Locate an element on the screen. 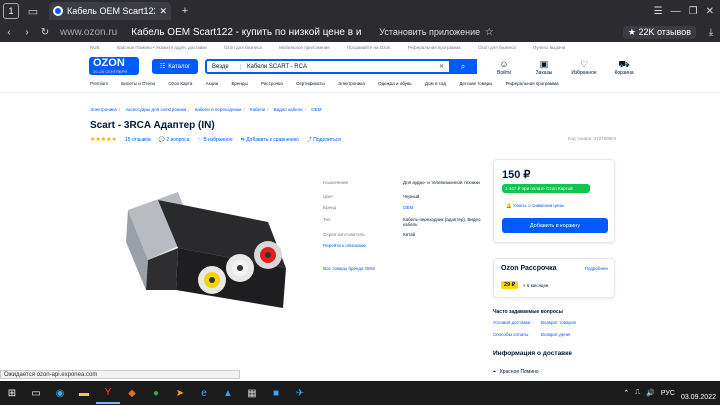  topline-item: Пункты выдачи is located at coordinates (549, 47).